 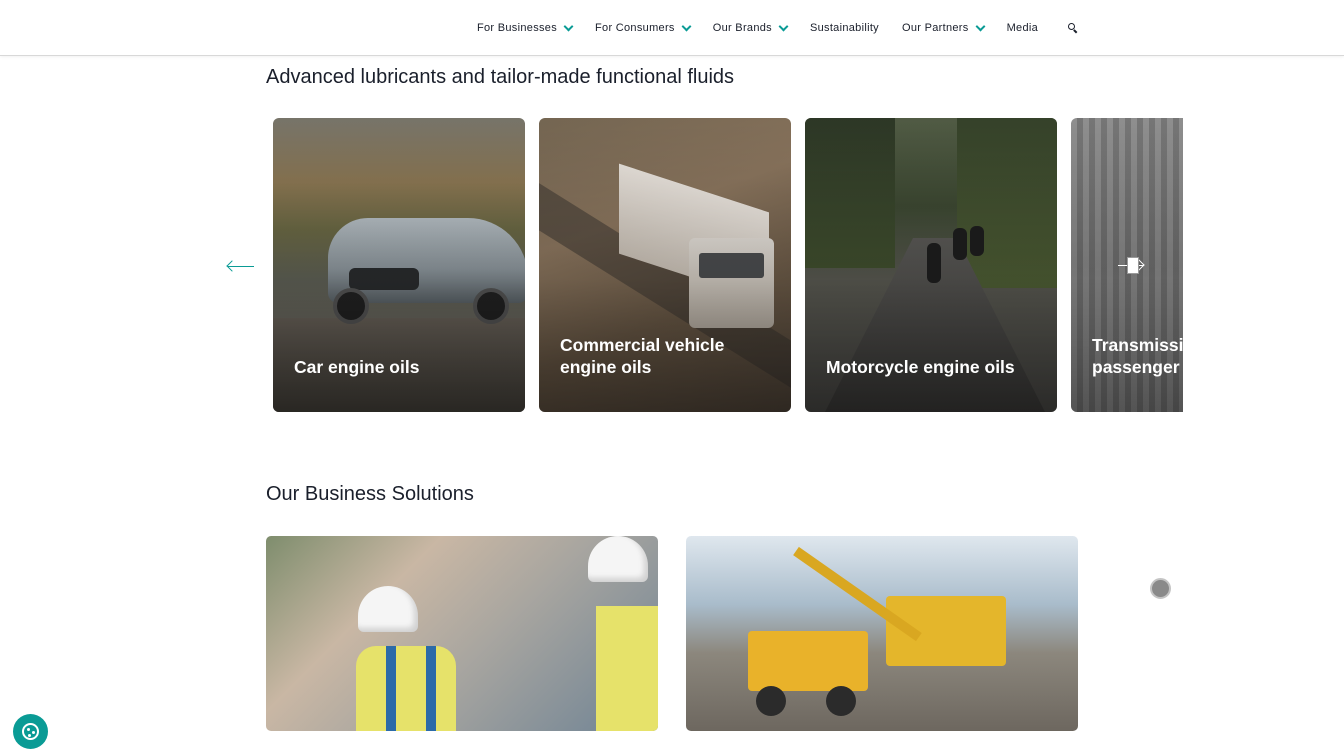 I want to click on cookie-settings-button, so click(x=30, y=731).